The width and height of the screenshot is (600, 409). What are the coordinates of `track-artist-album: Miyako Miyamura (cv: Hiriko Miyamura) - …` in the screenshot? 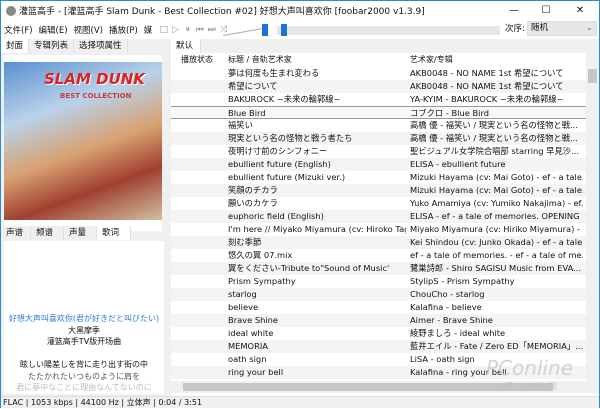 It's located at (496, 229).